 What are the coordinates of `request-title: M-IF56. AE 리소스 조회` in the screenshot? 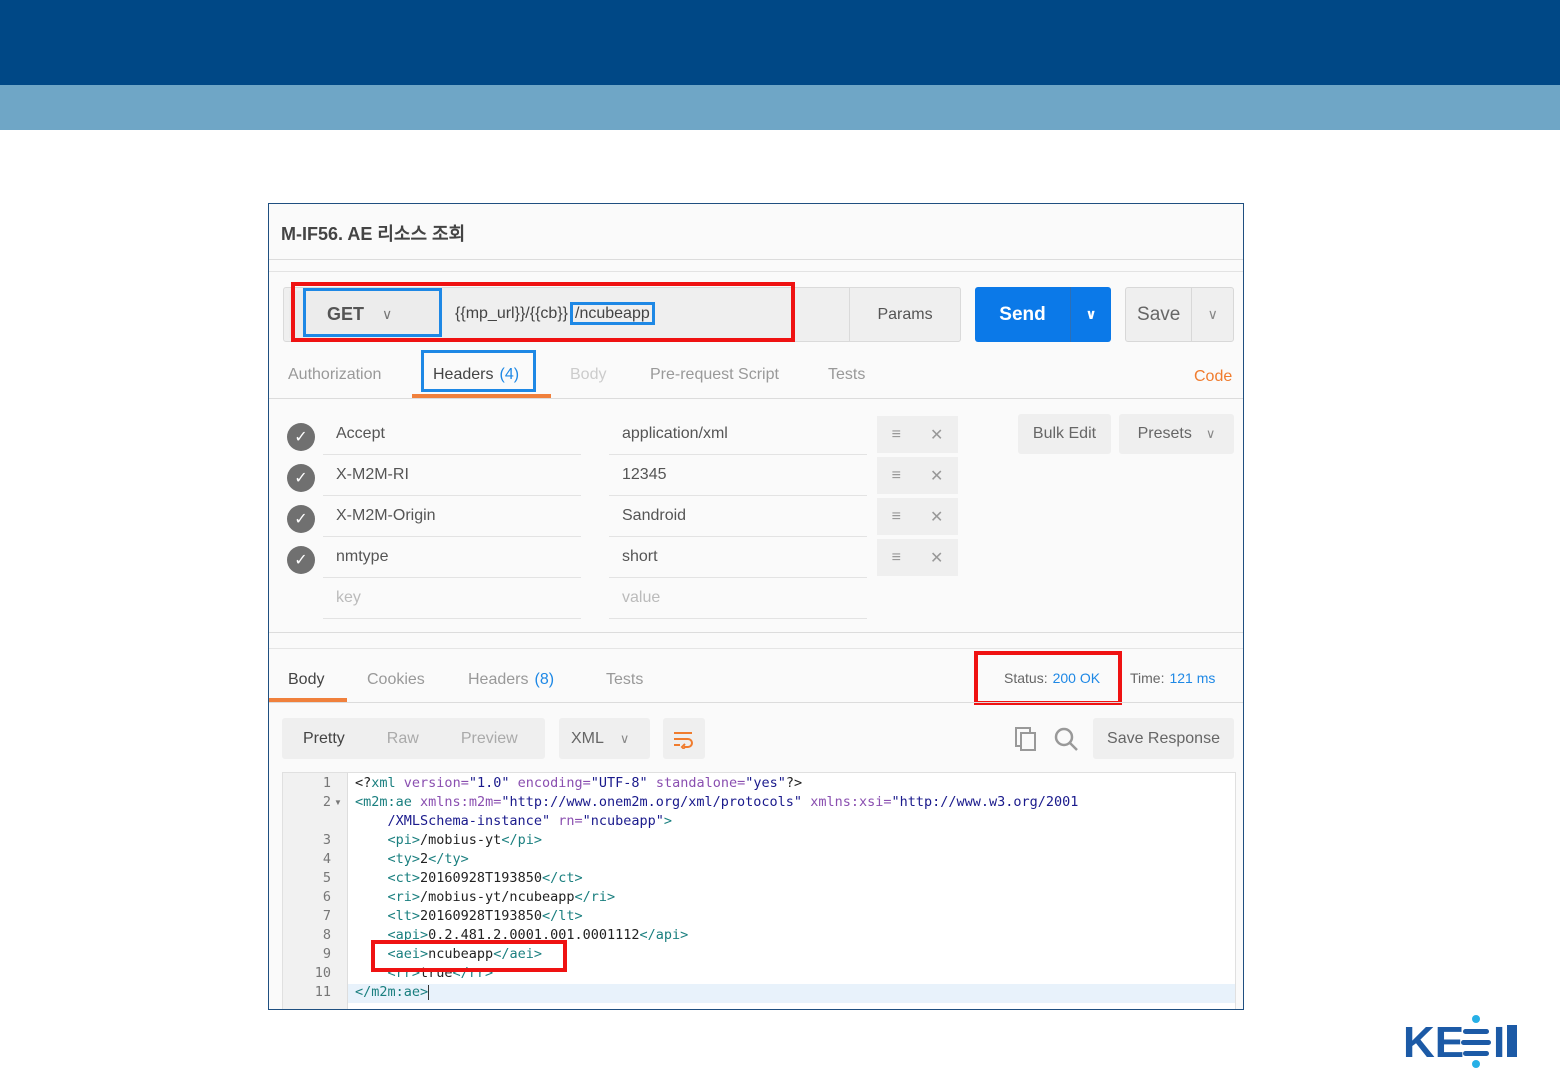 It's located at (373, 234).